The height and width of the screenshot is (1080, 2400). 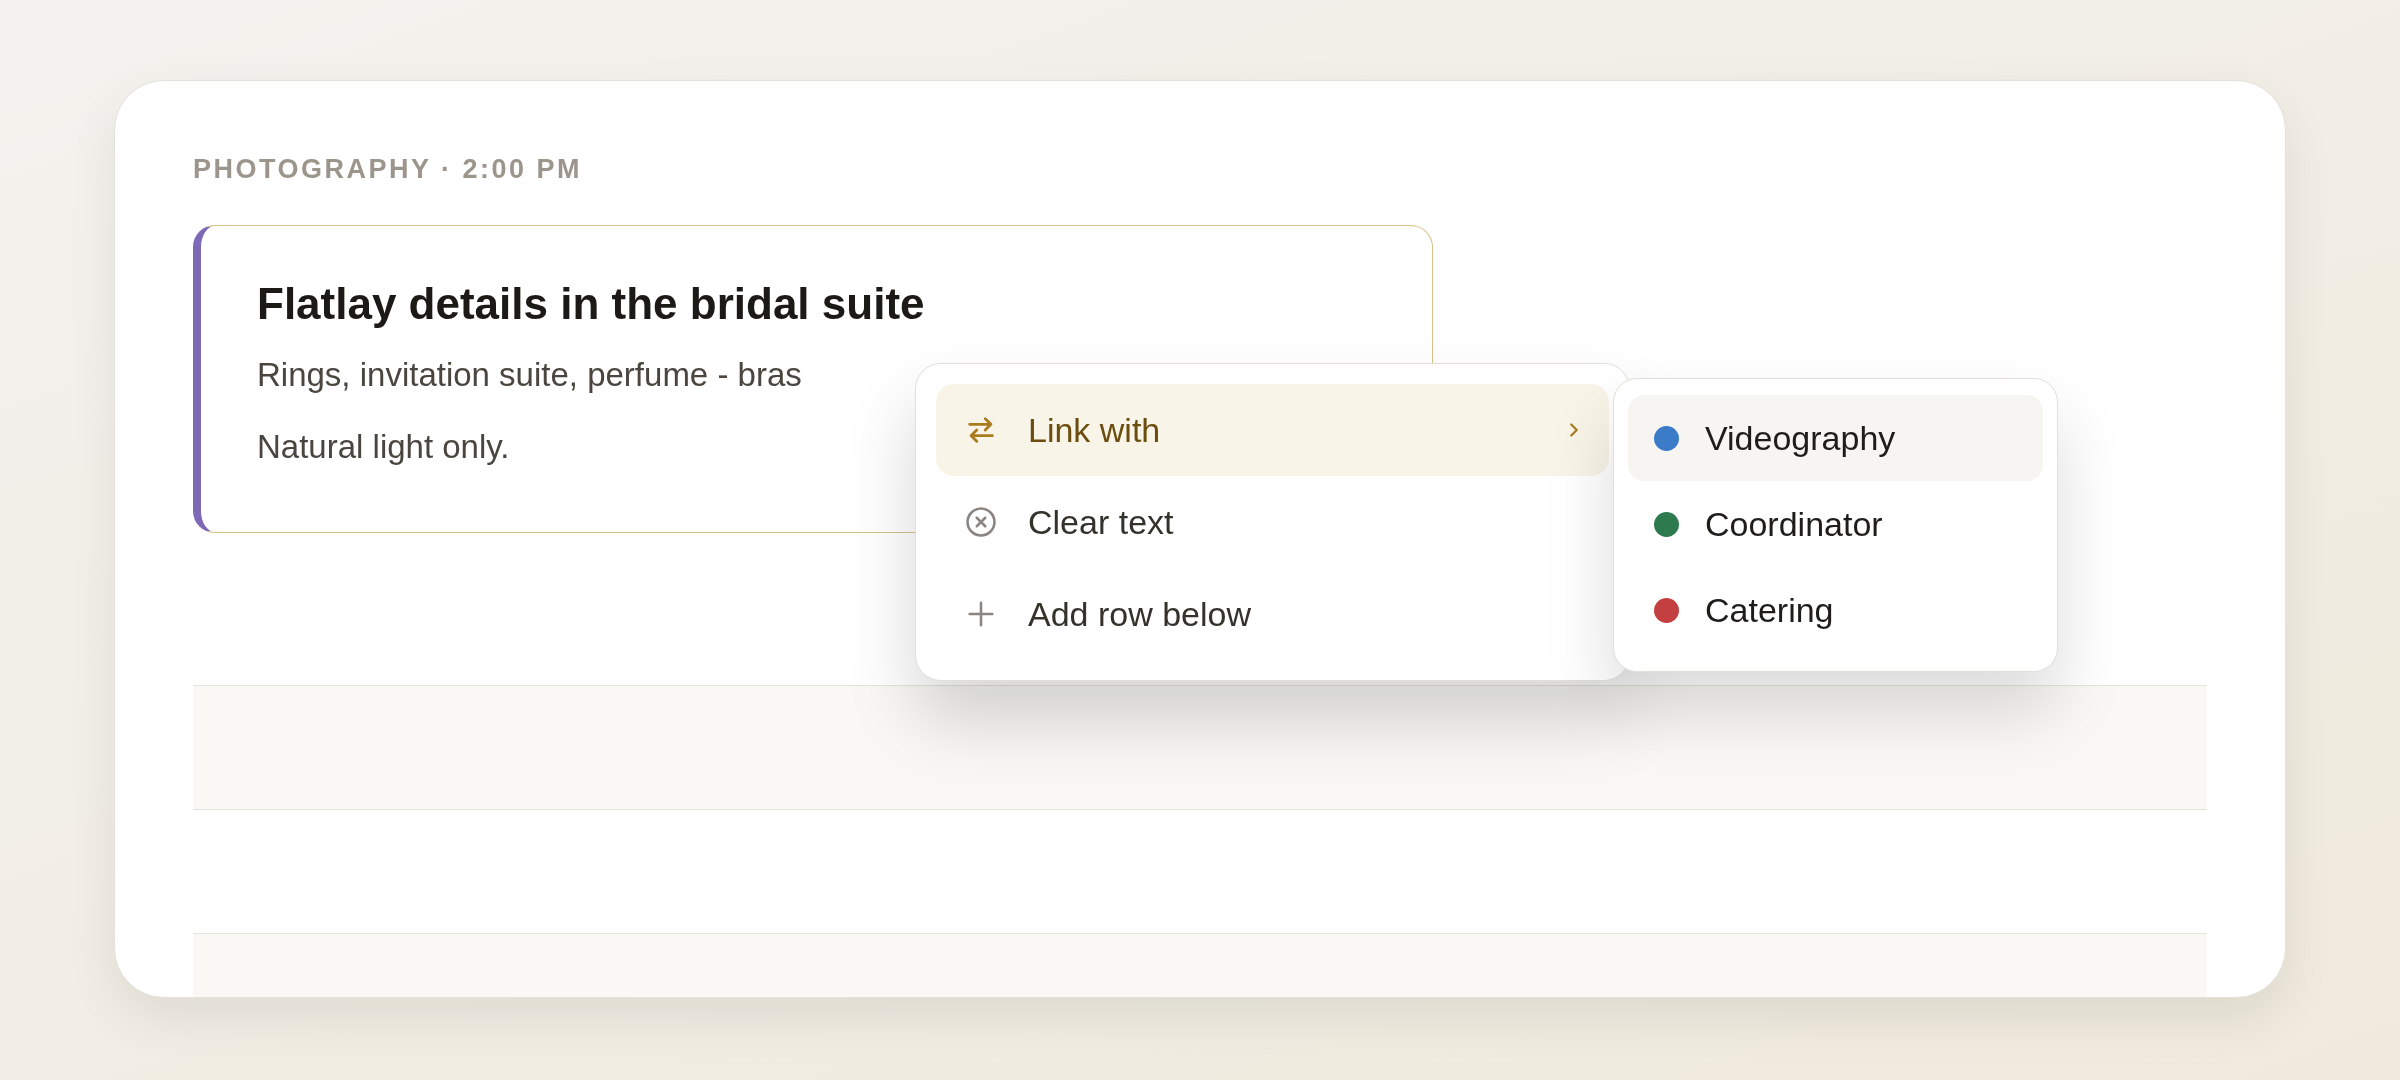 I want to click on note-text: Natural light only., so click(x=383, y=446).